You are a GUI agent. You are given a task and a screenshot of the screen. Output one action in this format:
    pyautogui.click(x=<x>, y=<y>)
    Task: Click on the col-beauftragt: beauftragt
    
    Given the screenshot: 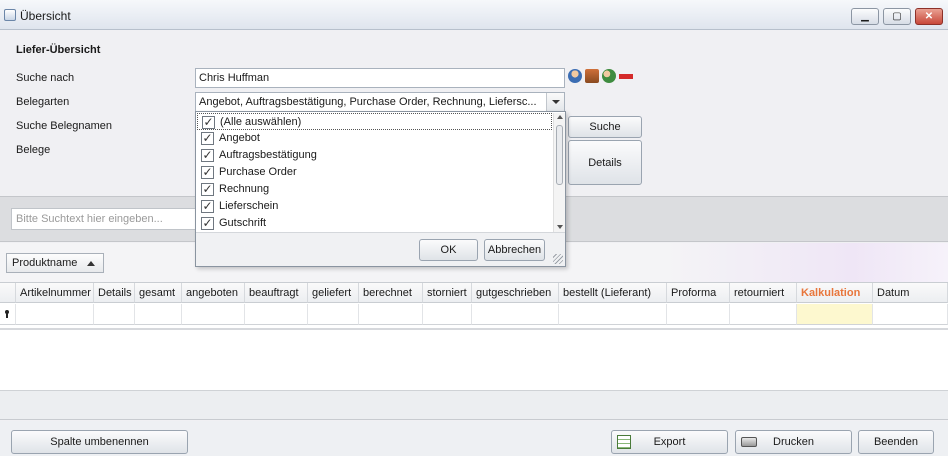 What is the action you would take?
    pyautogui.click(x=276, y=293)
    